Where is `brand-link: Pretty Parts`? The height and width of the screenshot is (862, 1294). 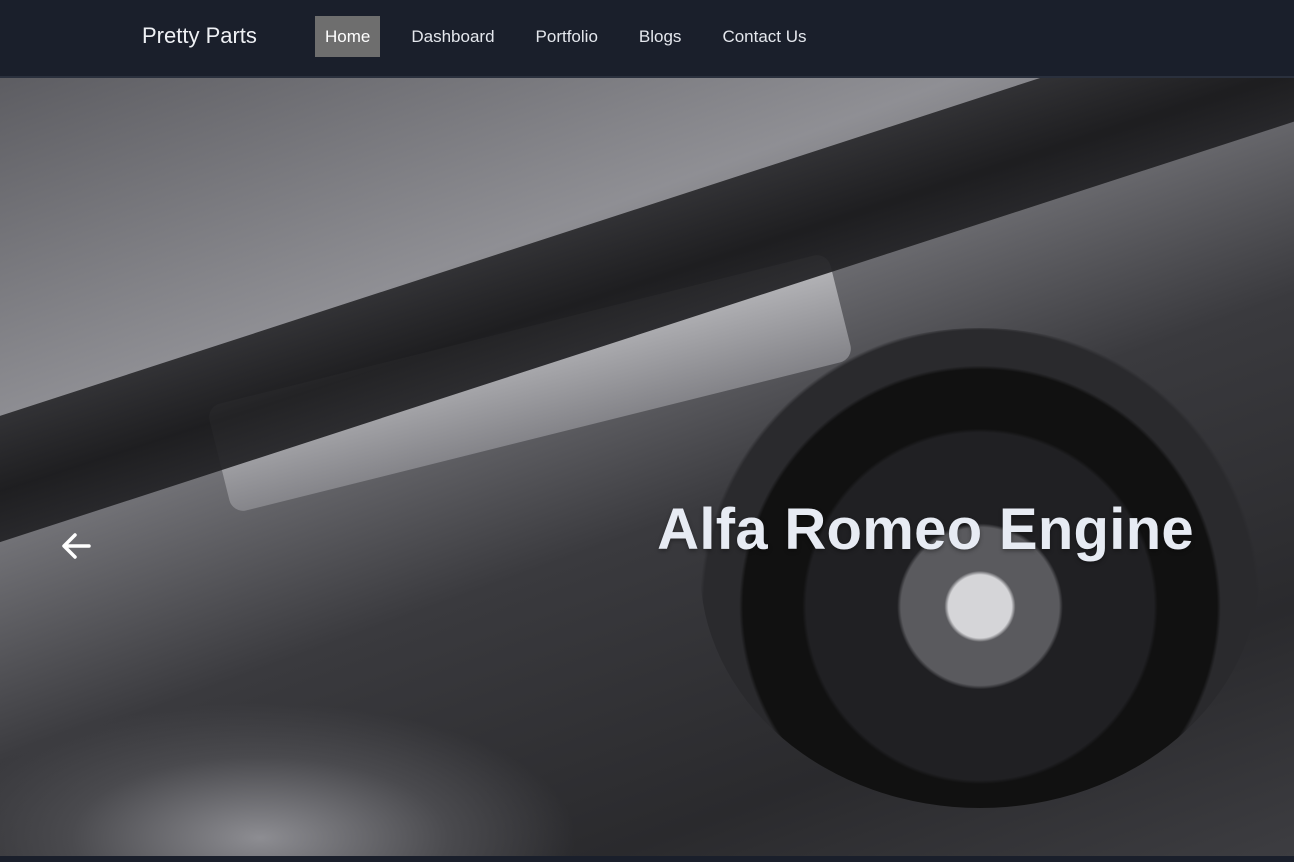 brand-link: Pretty Parts is located at coordinates (199, 36).